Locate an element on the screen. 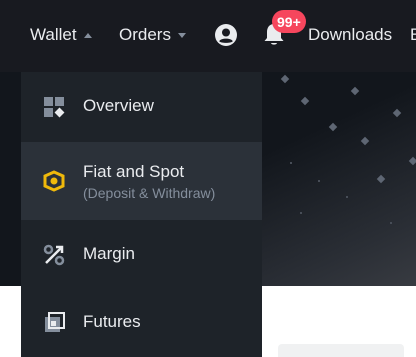 The height and width of the screenshot is (357, 416). wallet-label: Wallet is located at coordinates (53, 34).